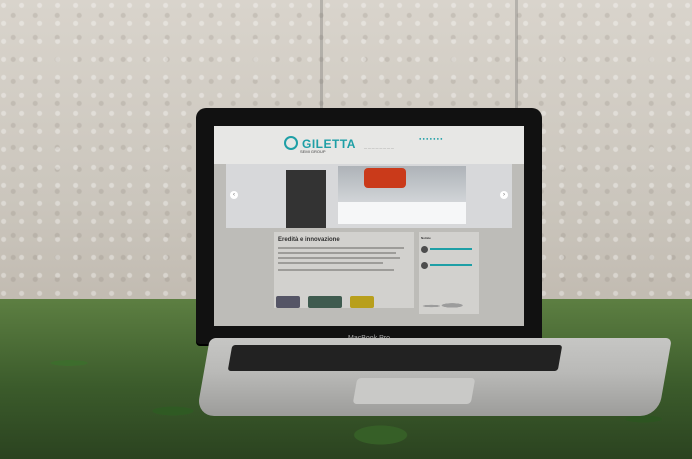  I want to click on brand-subtext: SEMI GROUP, so click(313, 151).